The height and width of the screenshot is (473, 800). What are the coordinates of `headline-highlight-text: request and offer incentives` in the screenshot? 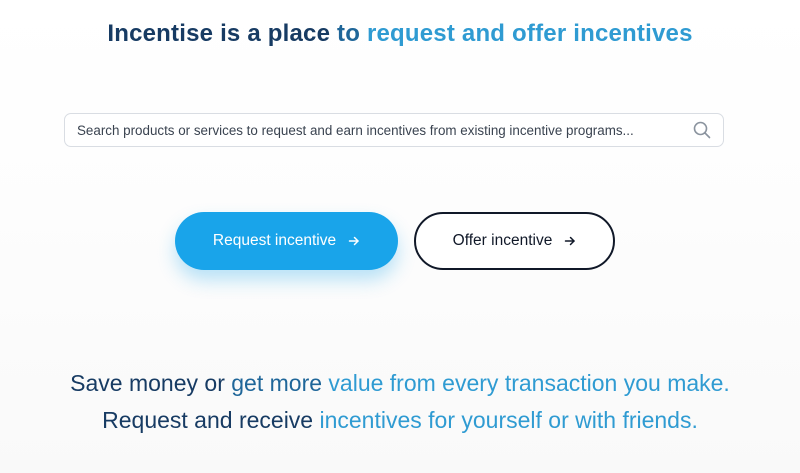 It's located at (529, 33).